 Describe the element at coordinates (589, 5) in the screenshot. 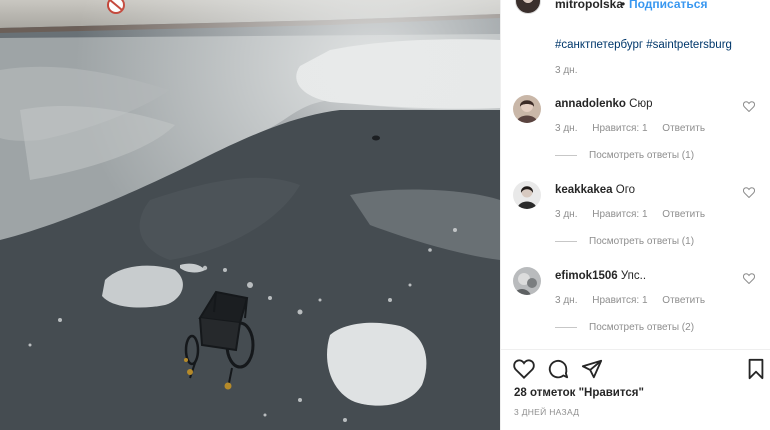

I see `author-username: mitropolska` at that location.